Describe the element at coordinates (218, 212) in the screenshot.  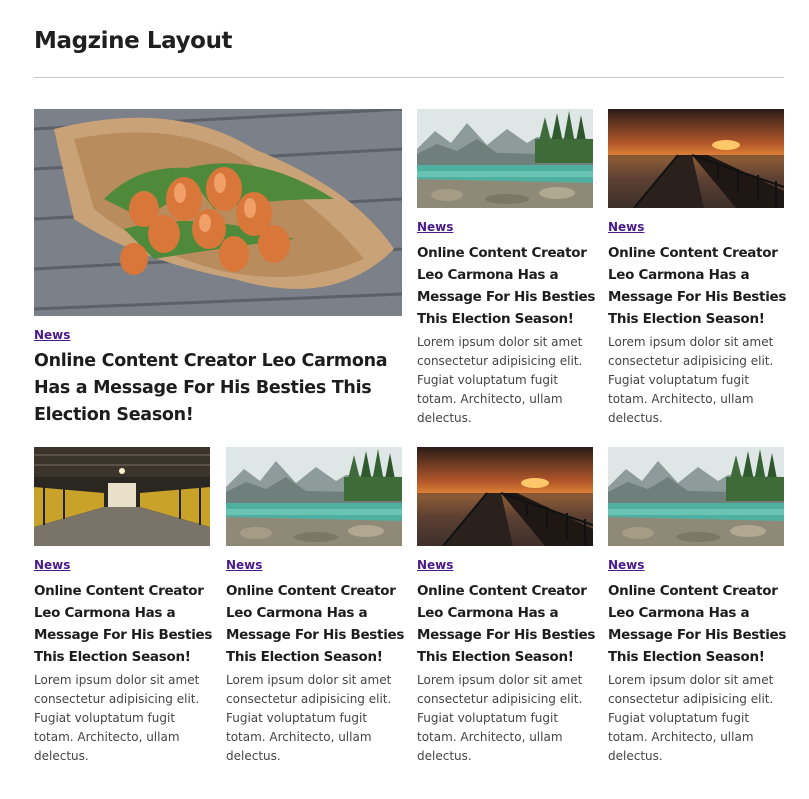
I see `featured-article-image` at that location.